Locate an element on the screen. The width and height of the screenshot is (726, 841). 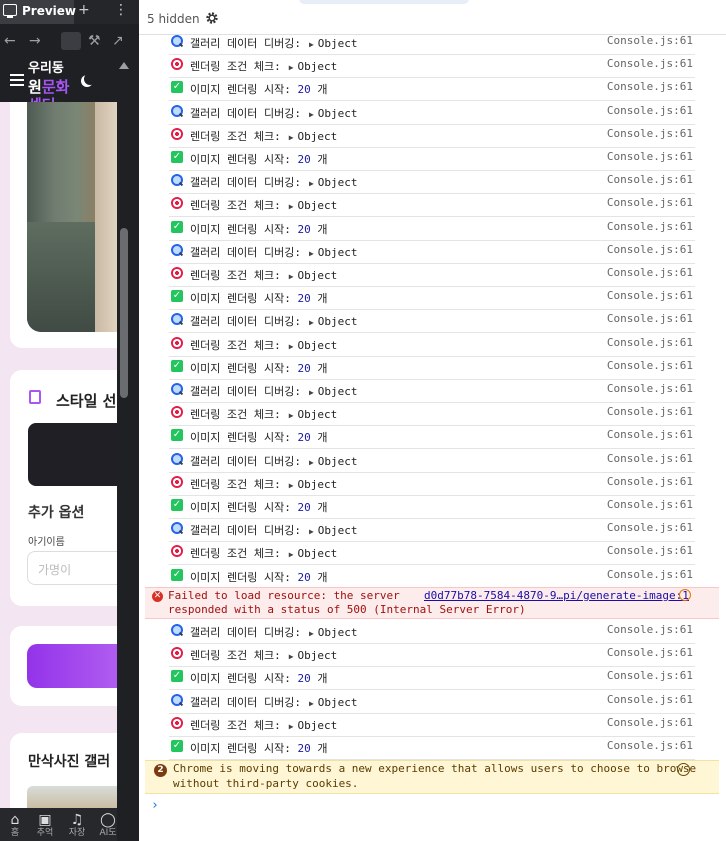
bottom-nav-memories: ▣ 추억 is located at coordinates (45, 825).